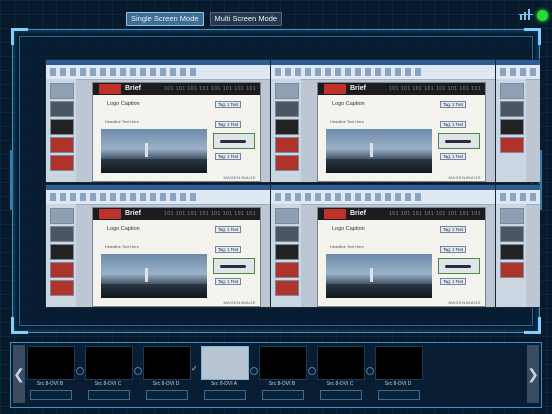 The width and height of the screenshot is (552, 414). Describe the element at coordinates (526, 15) in the screenshot. I see `signal-bars-icon` at that location.